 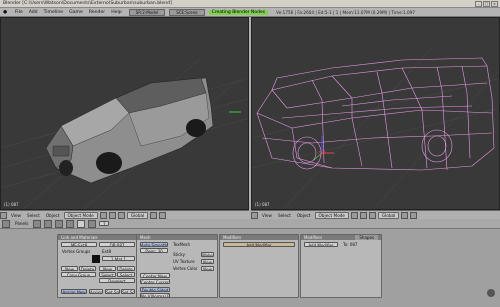 I want to click on menu-add: Add, so click(x=33, y=12).